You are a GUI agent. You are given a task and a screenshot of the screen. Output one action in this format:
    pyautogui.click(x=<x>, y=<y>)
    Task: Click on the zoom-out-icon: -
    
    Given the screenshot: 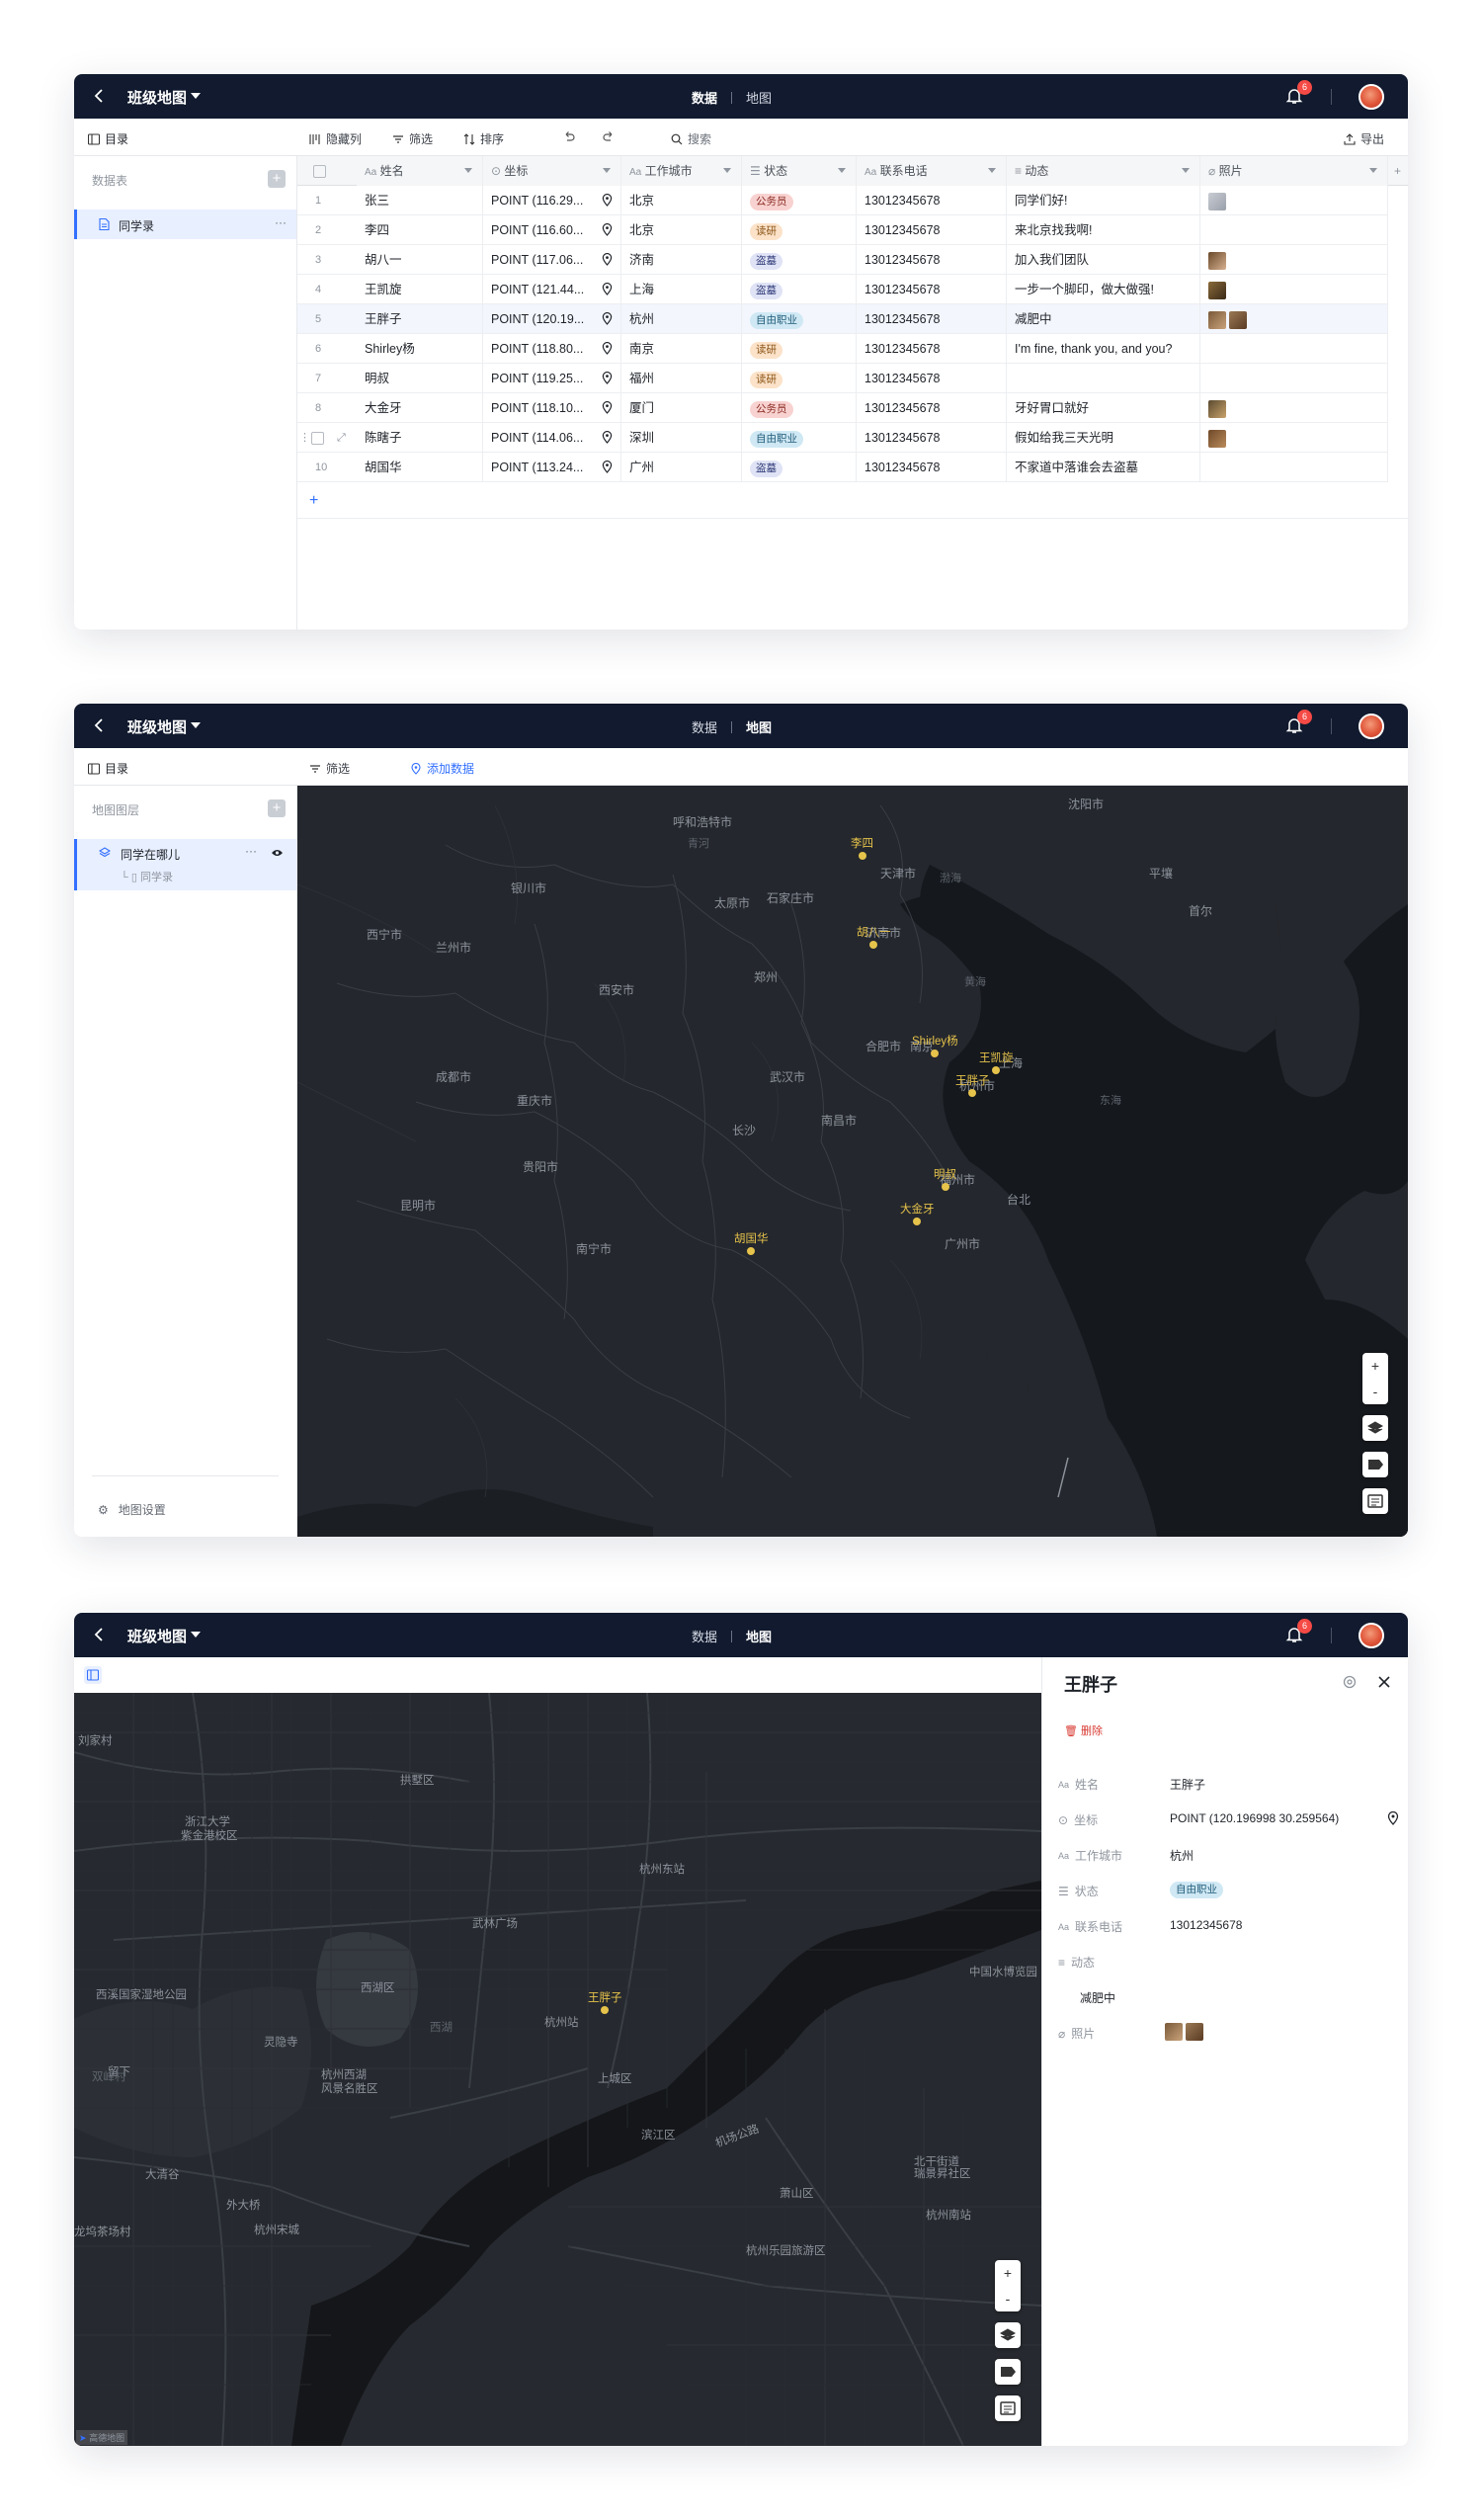 What is the action you would take?
    pyautogui.click(x=1375, y=1391)
    